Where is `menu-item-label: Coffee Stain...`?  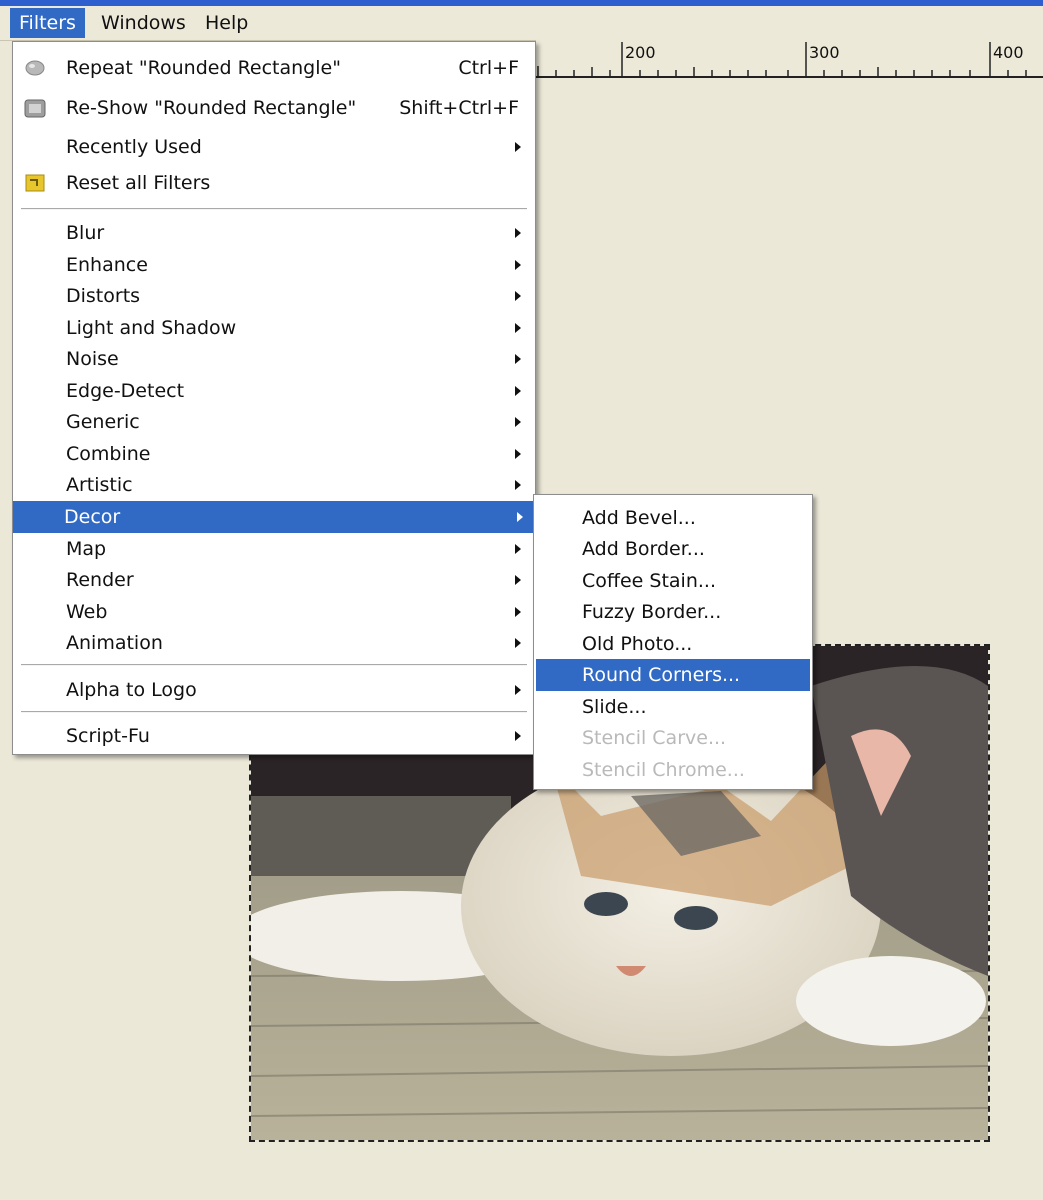
menu-item-label: Coffee Stain... is located at coordinates (649, 581).